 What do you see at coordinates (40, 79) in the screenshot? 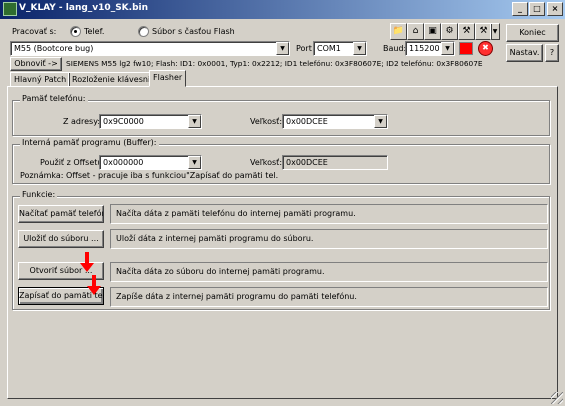
I see `tab-main-patch: Hlavný Patch` at bounding box center [40, 79].